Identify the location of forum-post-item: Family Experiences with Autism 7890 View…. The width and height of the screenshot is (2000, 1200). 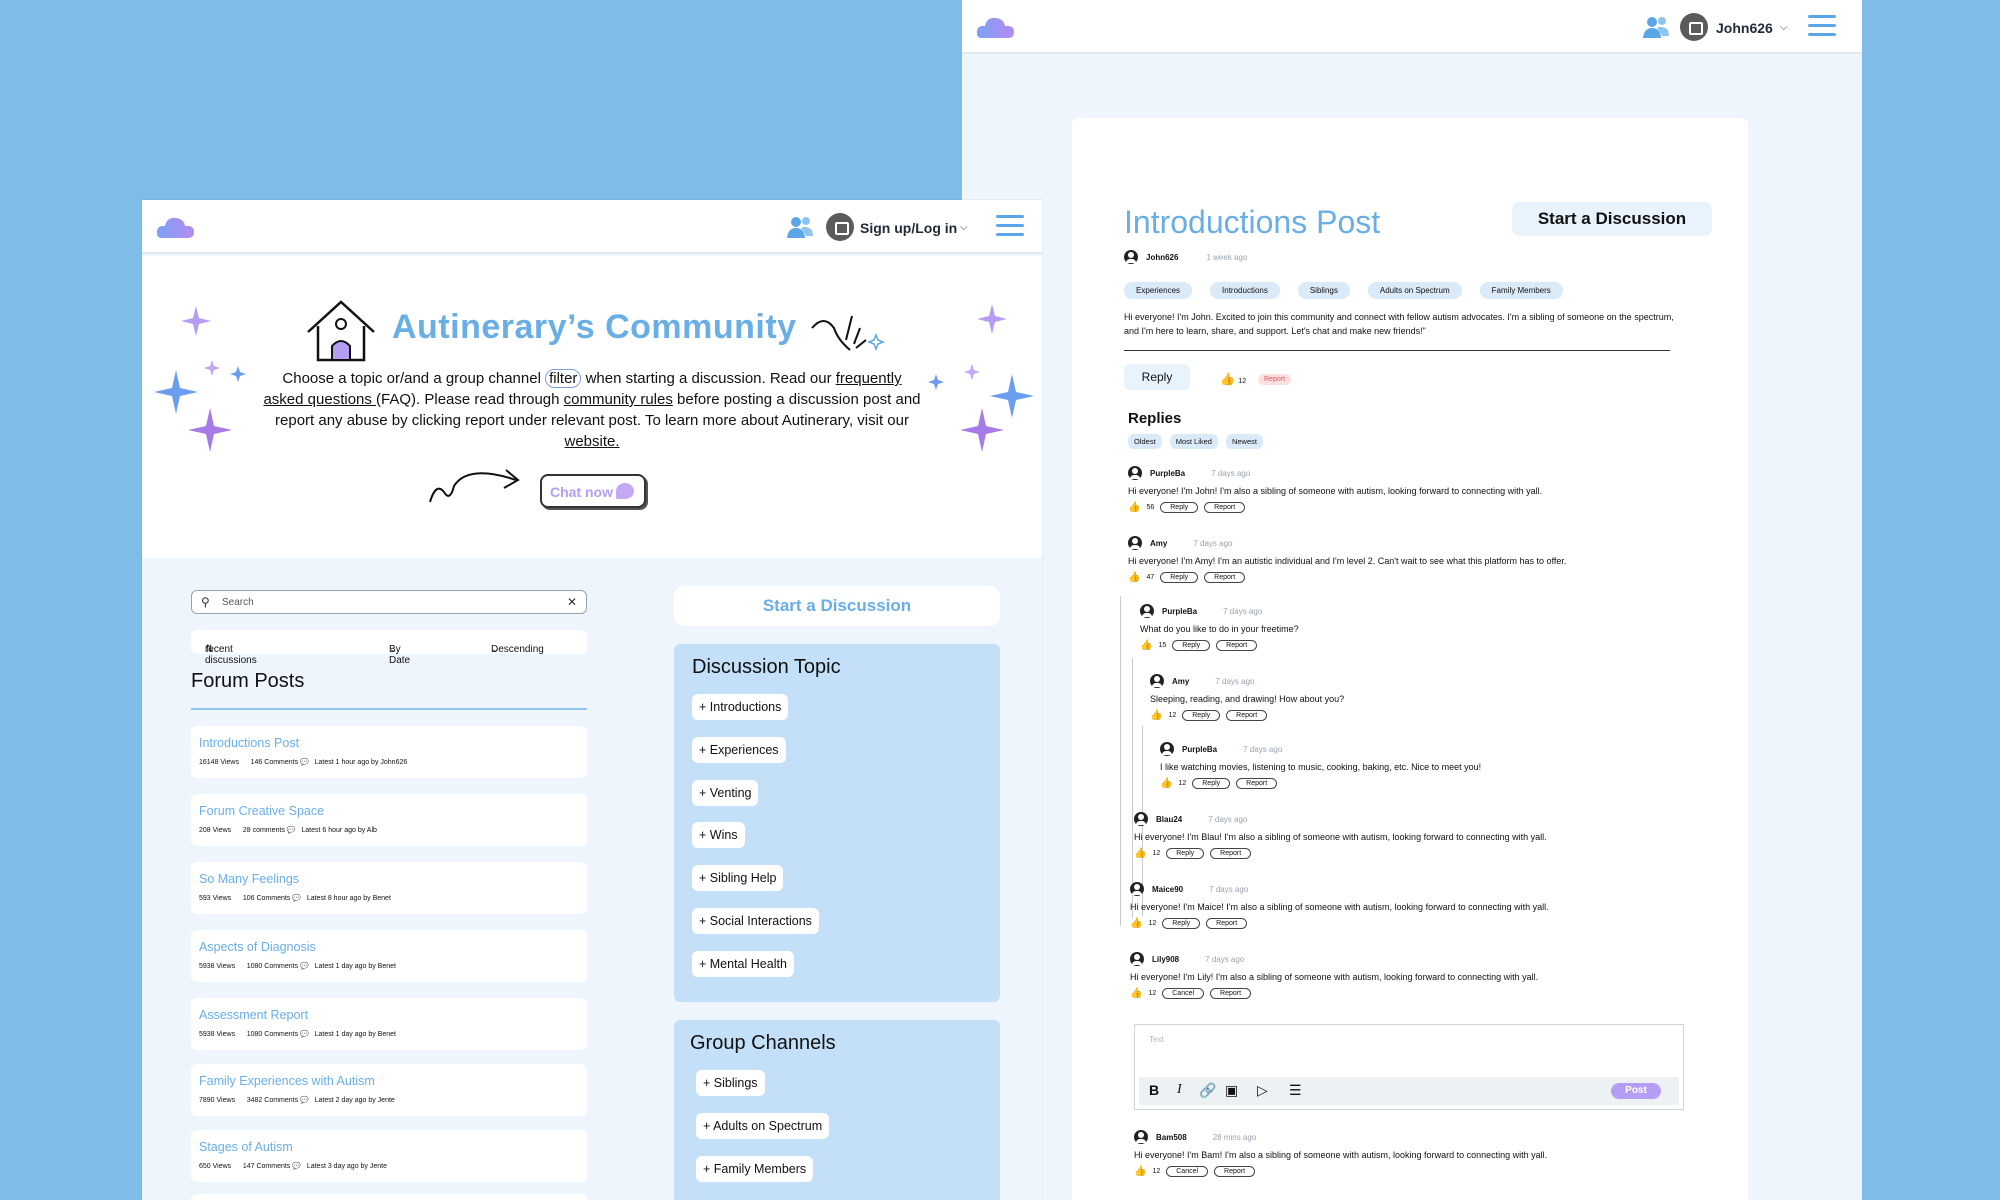
(389, 1090).